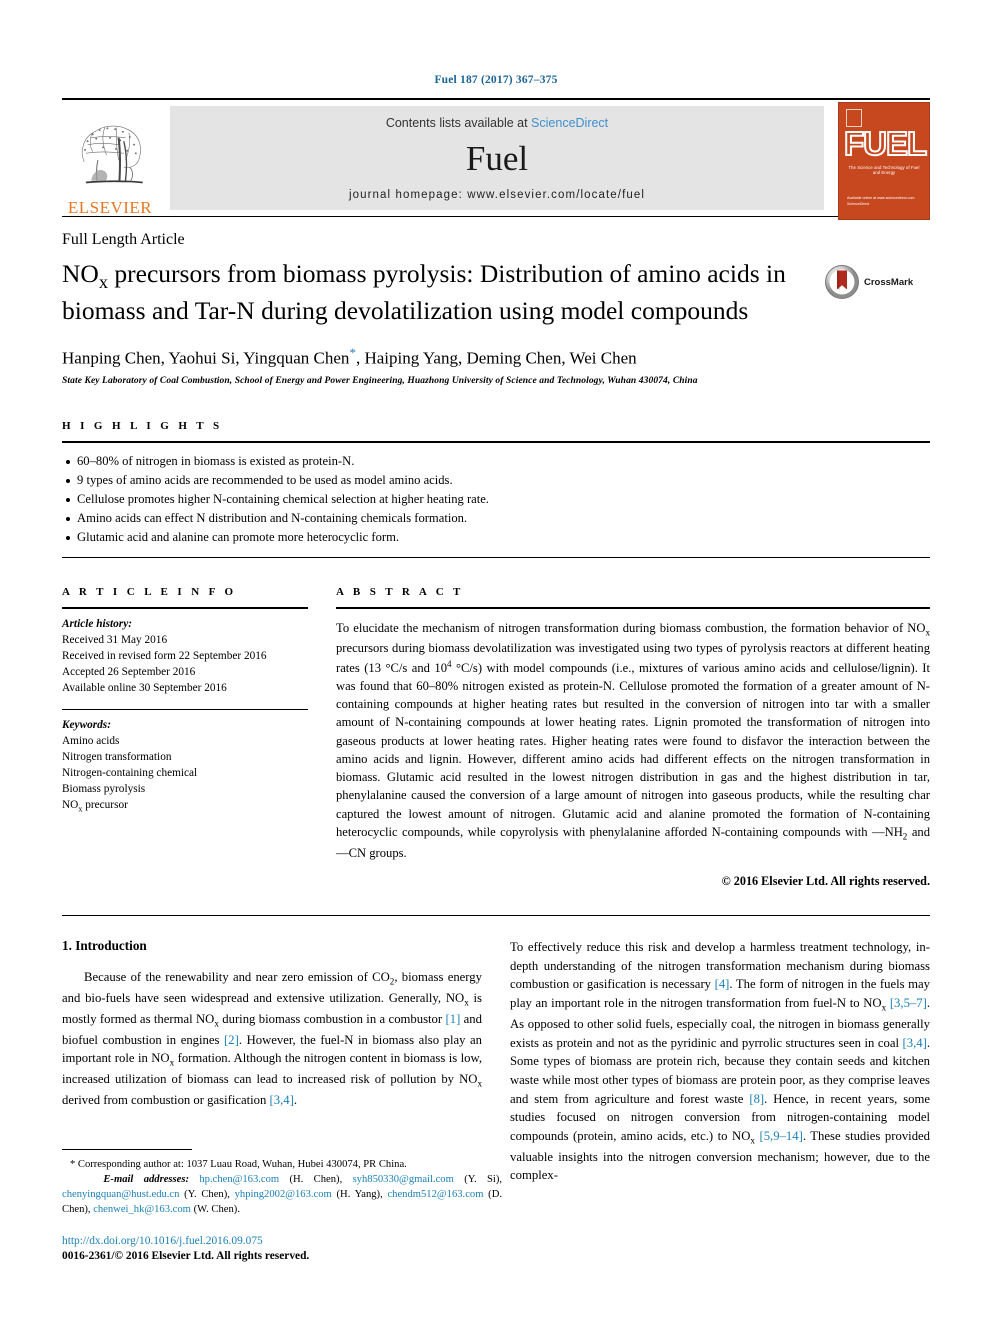  What do you see at coordinates (95, 806) in the screenshot?
I see `keyword-item: NOx precursor` at bounding box center [95, 806].